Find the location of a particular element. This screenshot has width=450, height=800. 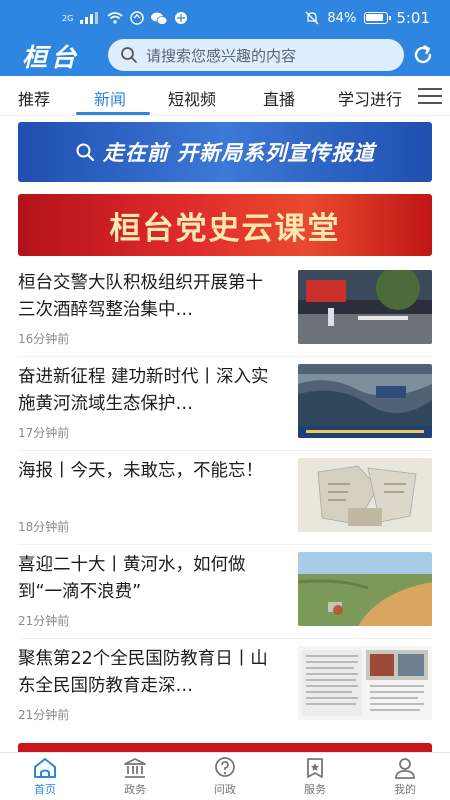

next-banner-peek is located at coordinates (225, 747).